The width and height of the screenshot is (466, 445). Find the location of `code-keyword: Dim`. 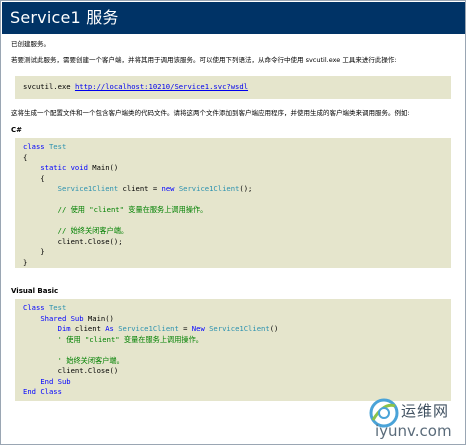

code-keyword: Dim is located at coordinates (64, 328).